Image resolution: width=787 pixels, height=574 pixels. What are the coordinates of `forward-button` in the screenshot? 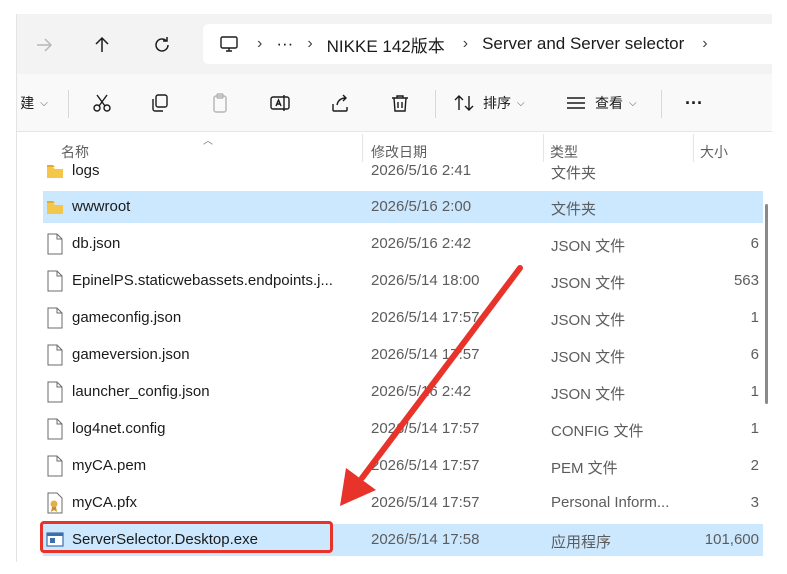 It's located at (44, 45).